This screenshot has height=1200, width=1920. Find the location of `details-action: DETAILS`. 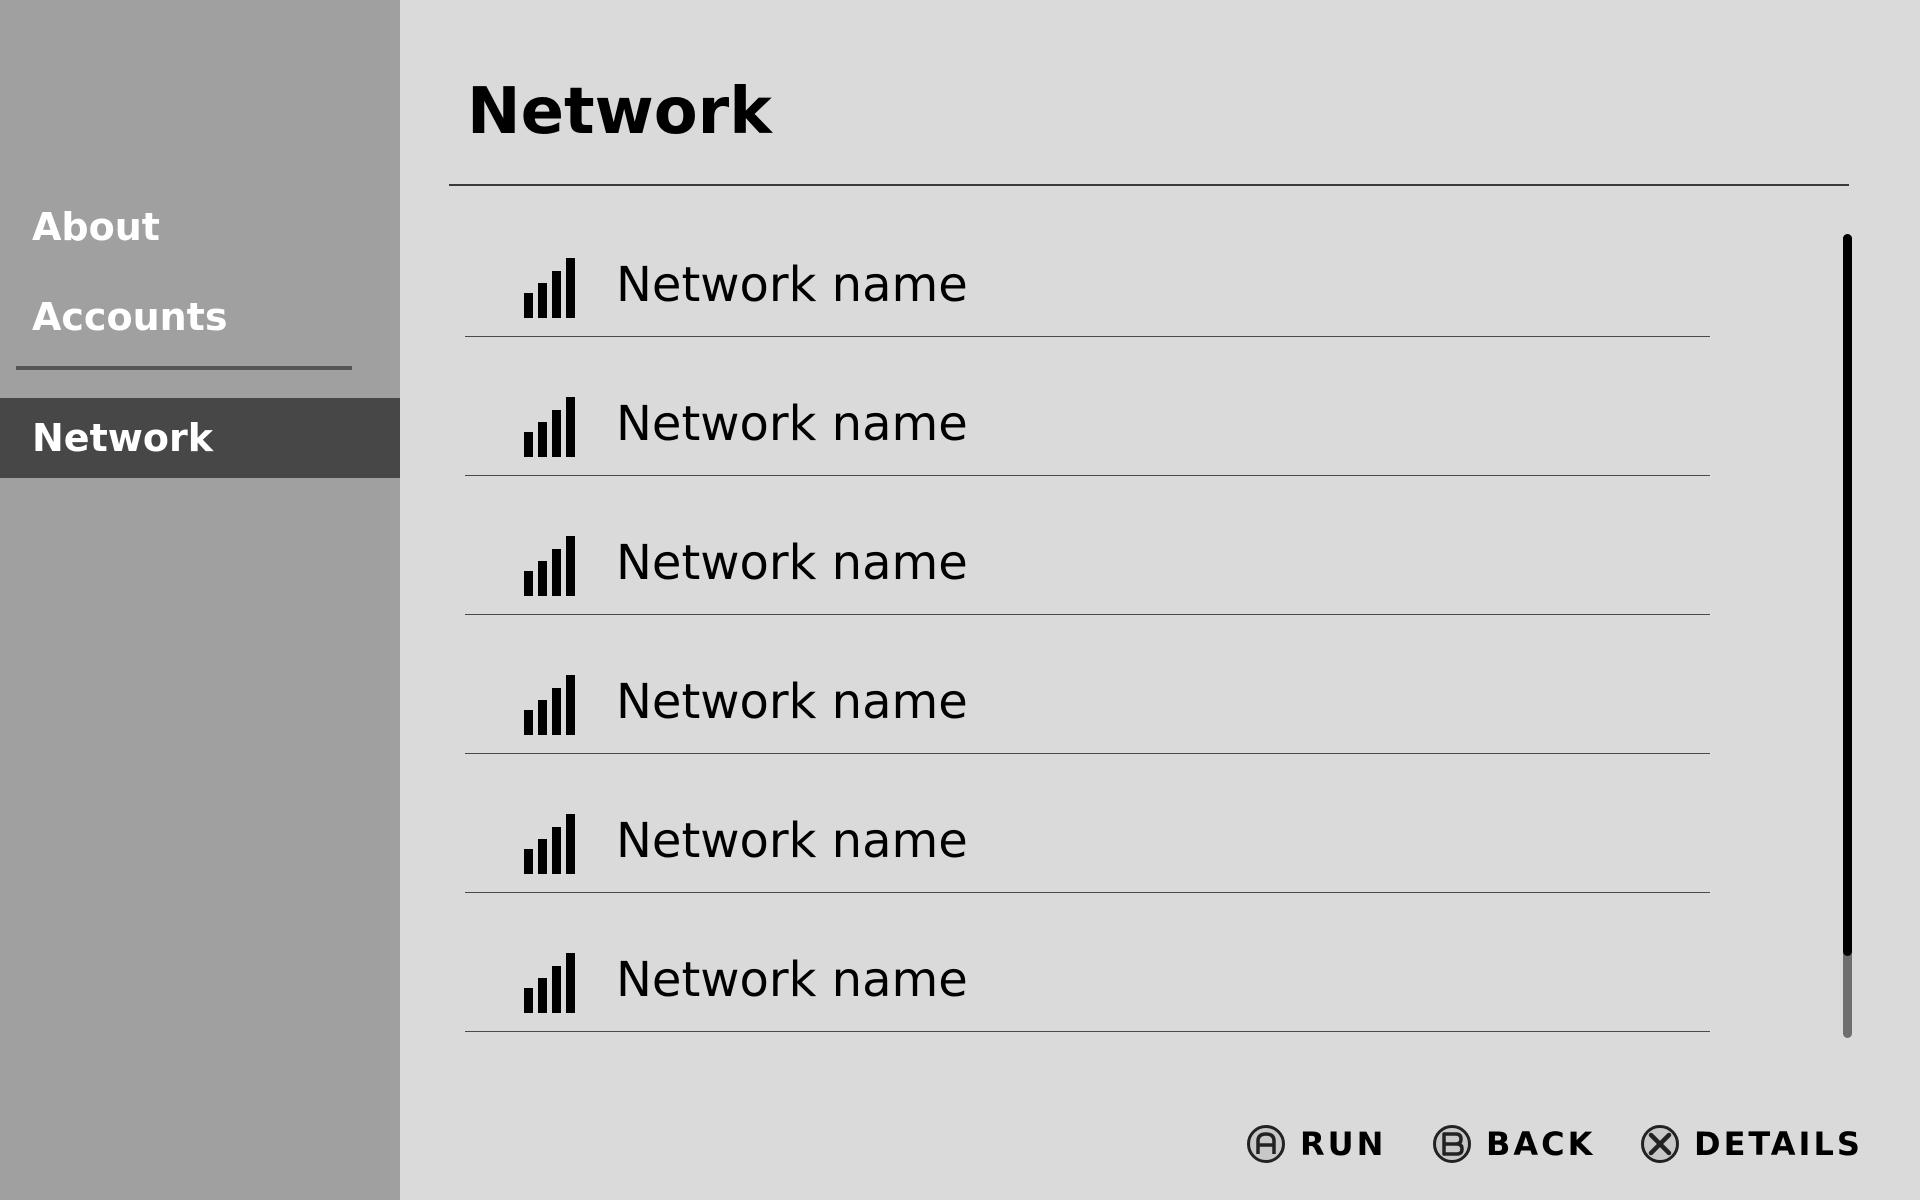

details-action: DETAILS is located at coordinates (1751, 1144).